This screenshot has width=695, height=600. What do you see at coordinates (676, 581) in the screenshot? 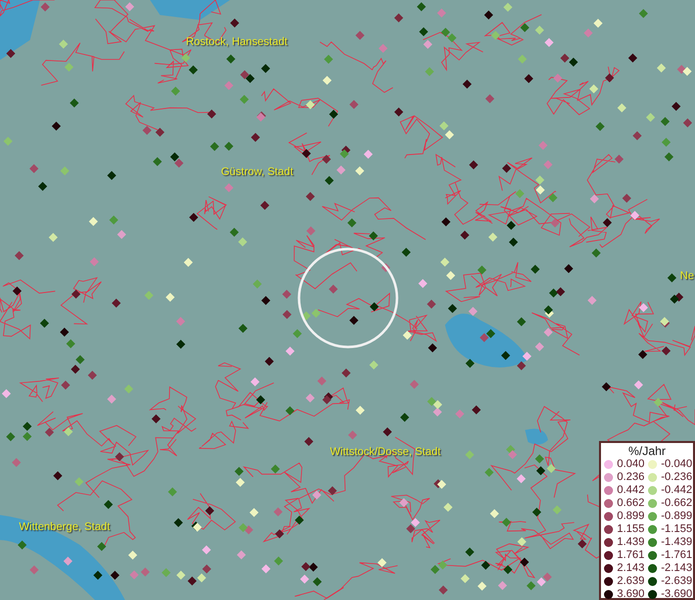
I see `legend-label: -2.639` at bounding box center [676, 581].